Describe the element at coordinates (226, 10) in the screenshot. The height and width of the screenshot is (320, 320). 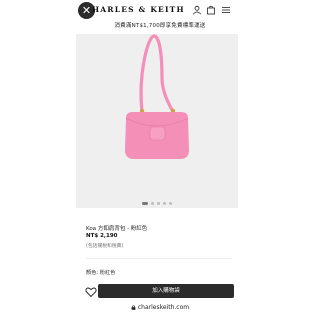
I see `menu-icon` at that location.